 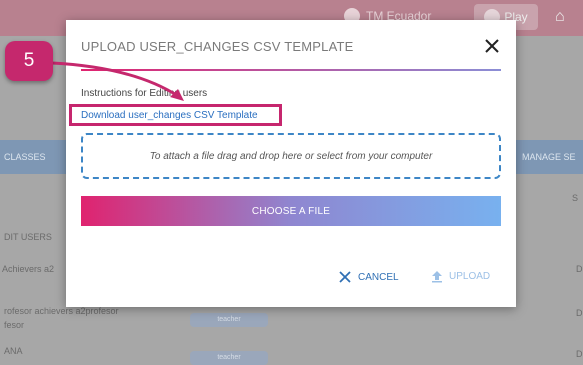 What do you see at coordinates (470, 276) in the screenshot?
I see `upload-label: UPLOAD` at bounding box center [470, 276].